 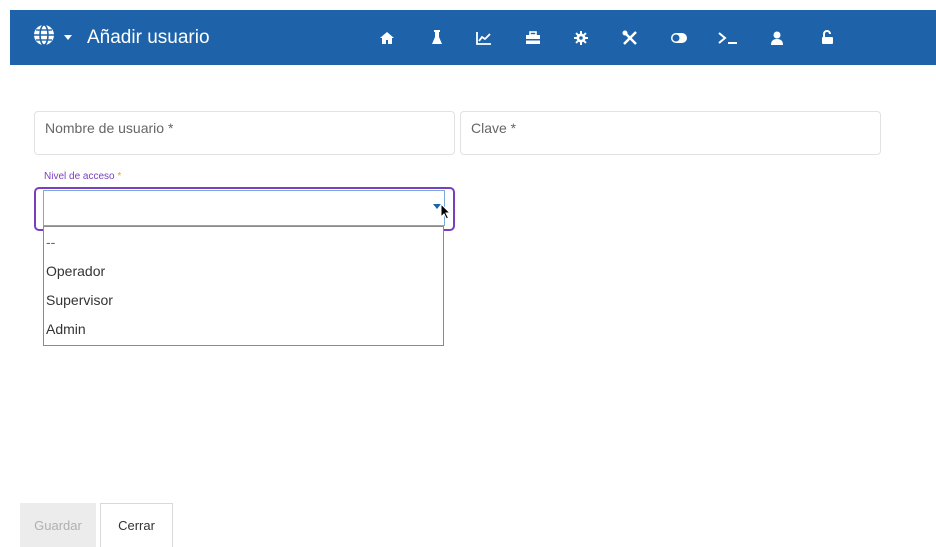 I want to click on user-icon, so click(x=777, y=37).